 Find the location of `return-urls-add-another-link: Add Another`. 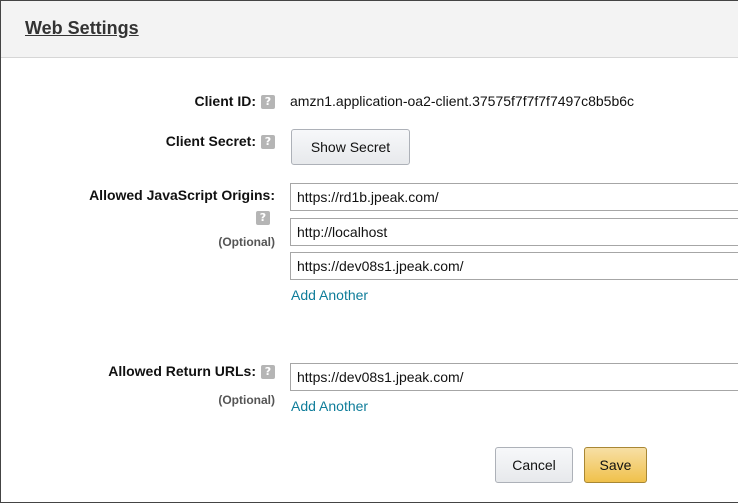

return-urls-add-another-link: Add Another is located at coordinates (329, 406).